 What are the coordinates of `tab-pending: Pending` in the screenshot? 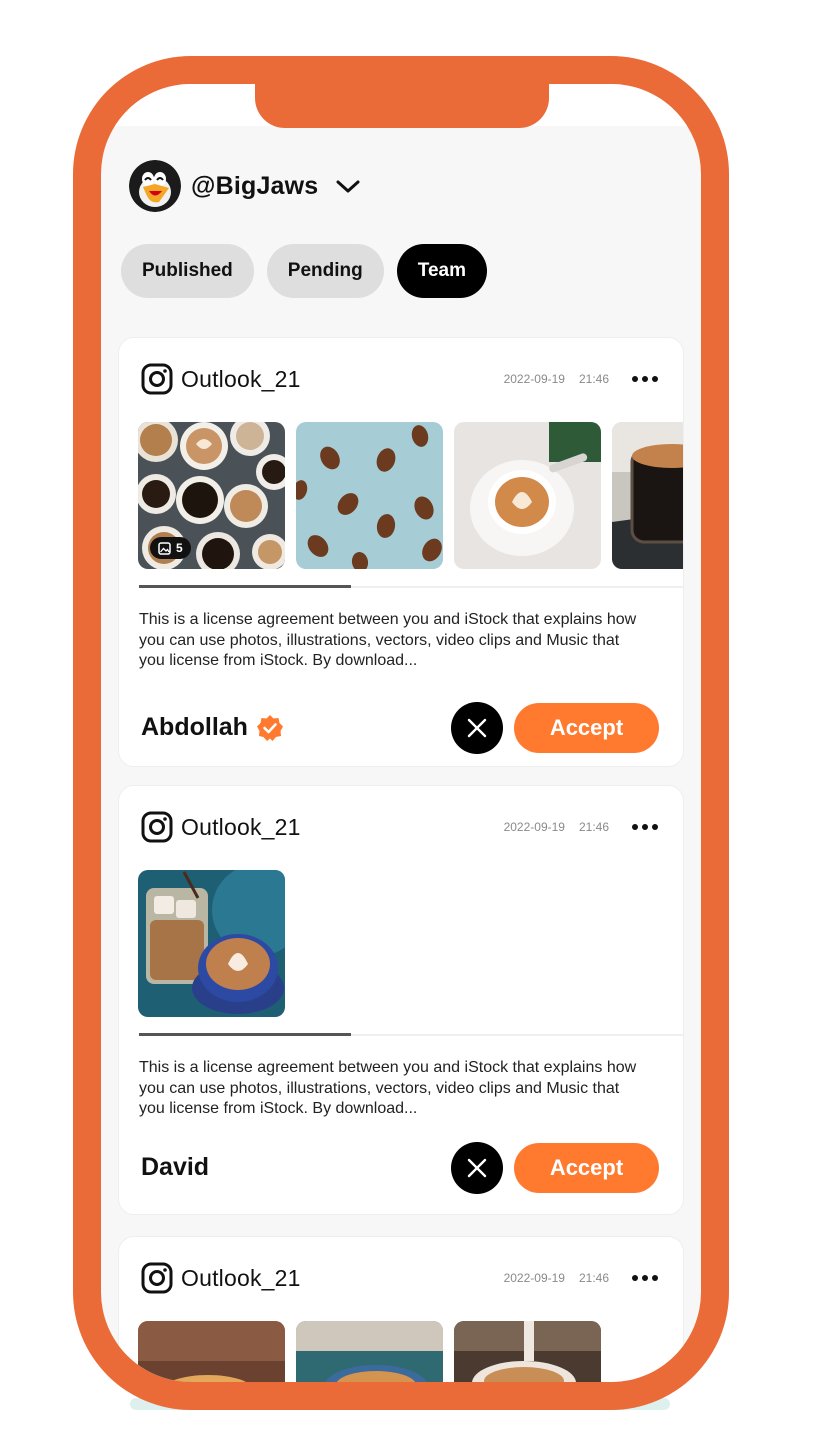 It's located at (325, 271).